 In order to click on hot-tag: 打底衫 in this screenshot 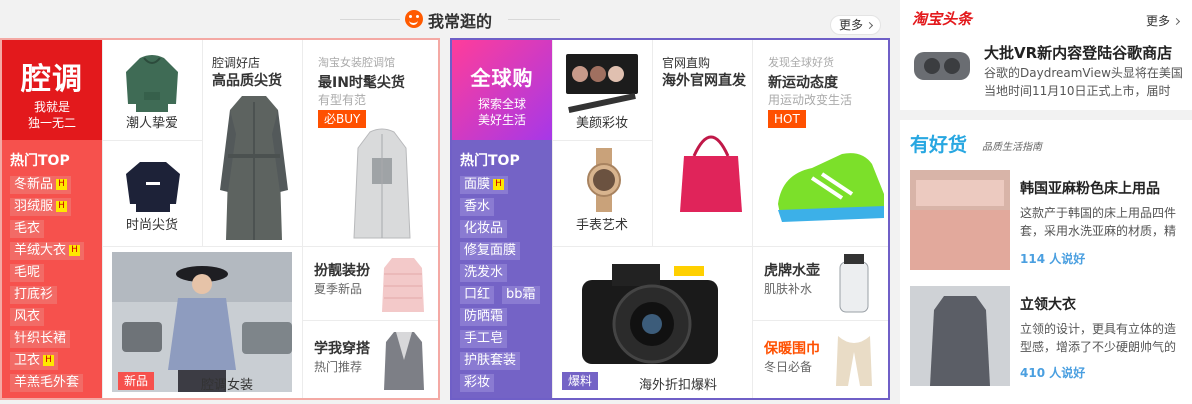, I will do `click(34, 295)`.